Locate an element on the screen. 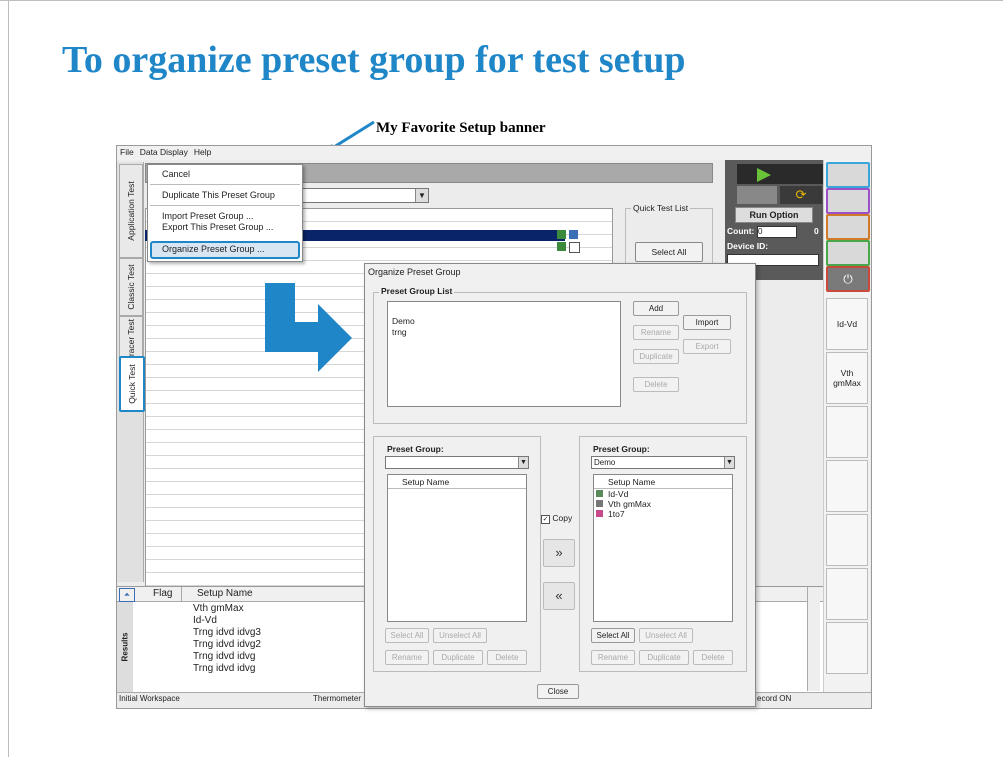  preset-group-listbox: Demo trng is located at coordinates (504, 354).